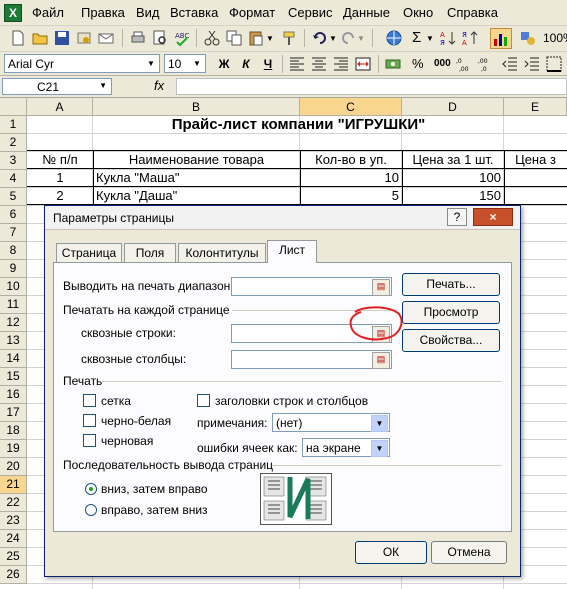 This screenshot has height=589, width=567. What do you see at coordinates (150, 252) in the screenshot?
I see `tab-margins: Поля` at bounding box center [150, 252].